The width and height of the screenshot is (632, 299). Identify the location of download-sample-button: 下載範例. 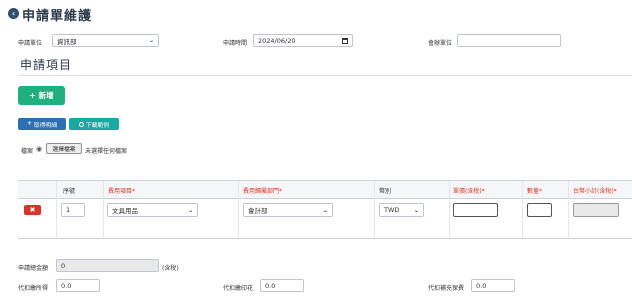
(94, 124).